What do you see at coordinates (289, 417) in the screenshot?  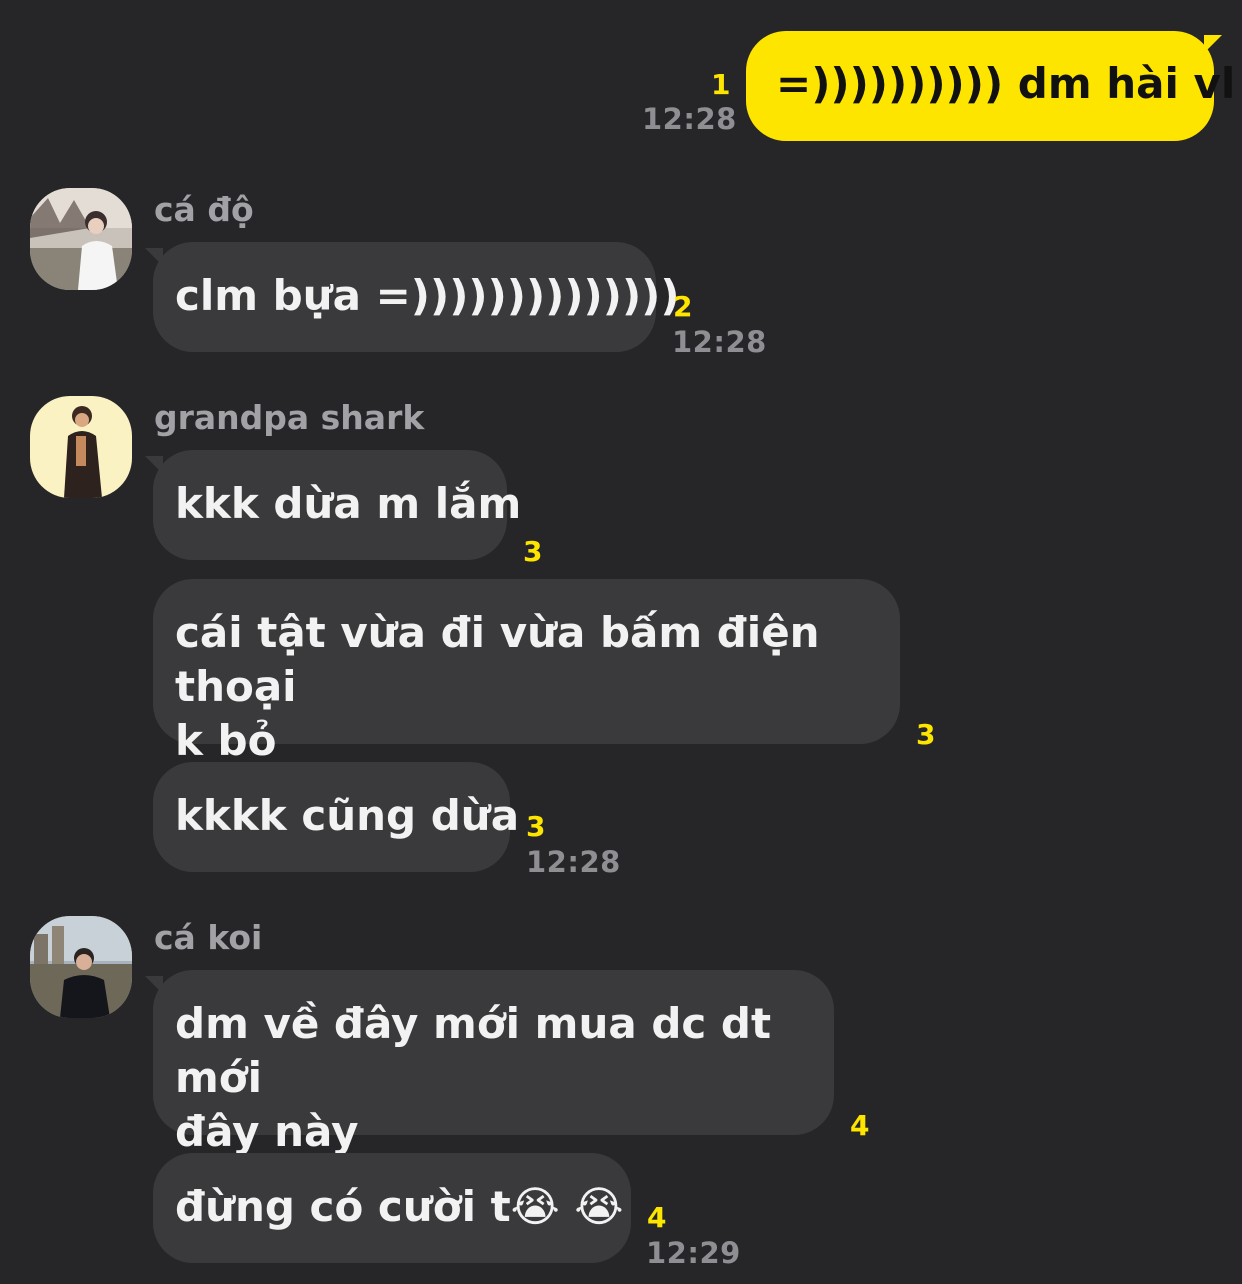 I see `sender-name: grandpa shark` at bounding box center [289, 417].